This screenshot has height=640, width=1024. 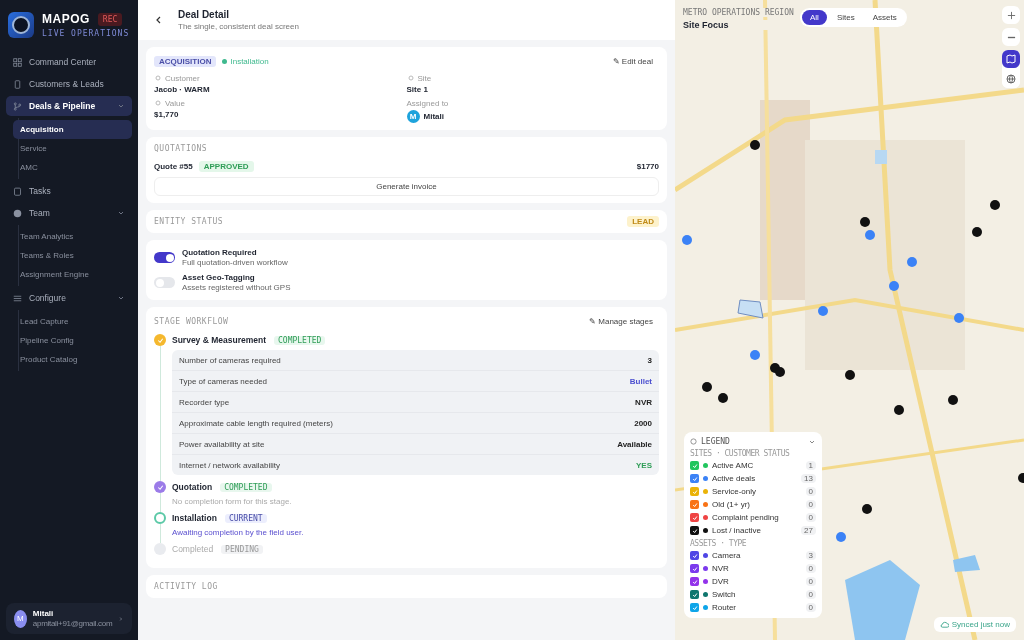 What do you see at coordinates (236, 287) in the screenshot?
I see `toggle-description: Assets registered without GPS` at bounding box center [236, 287].